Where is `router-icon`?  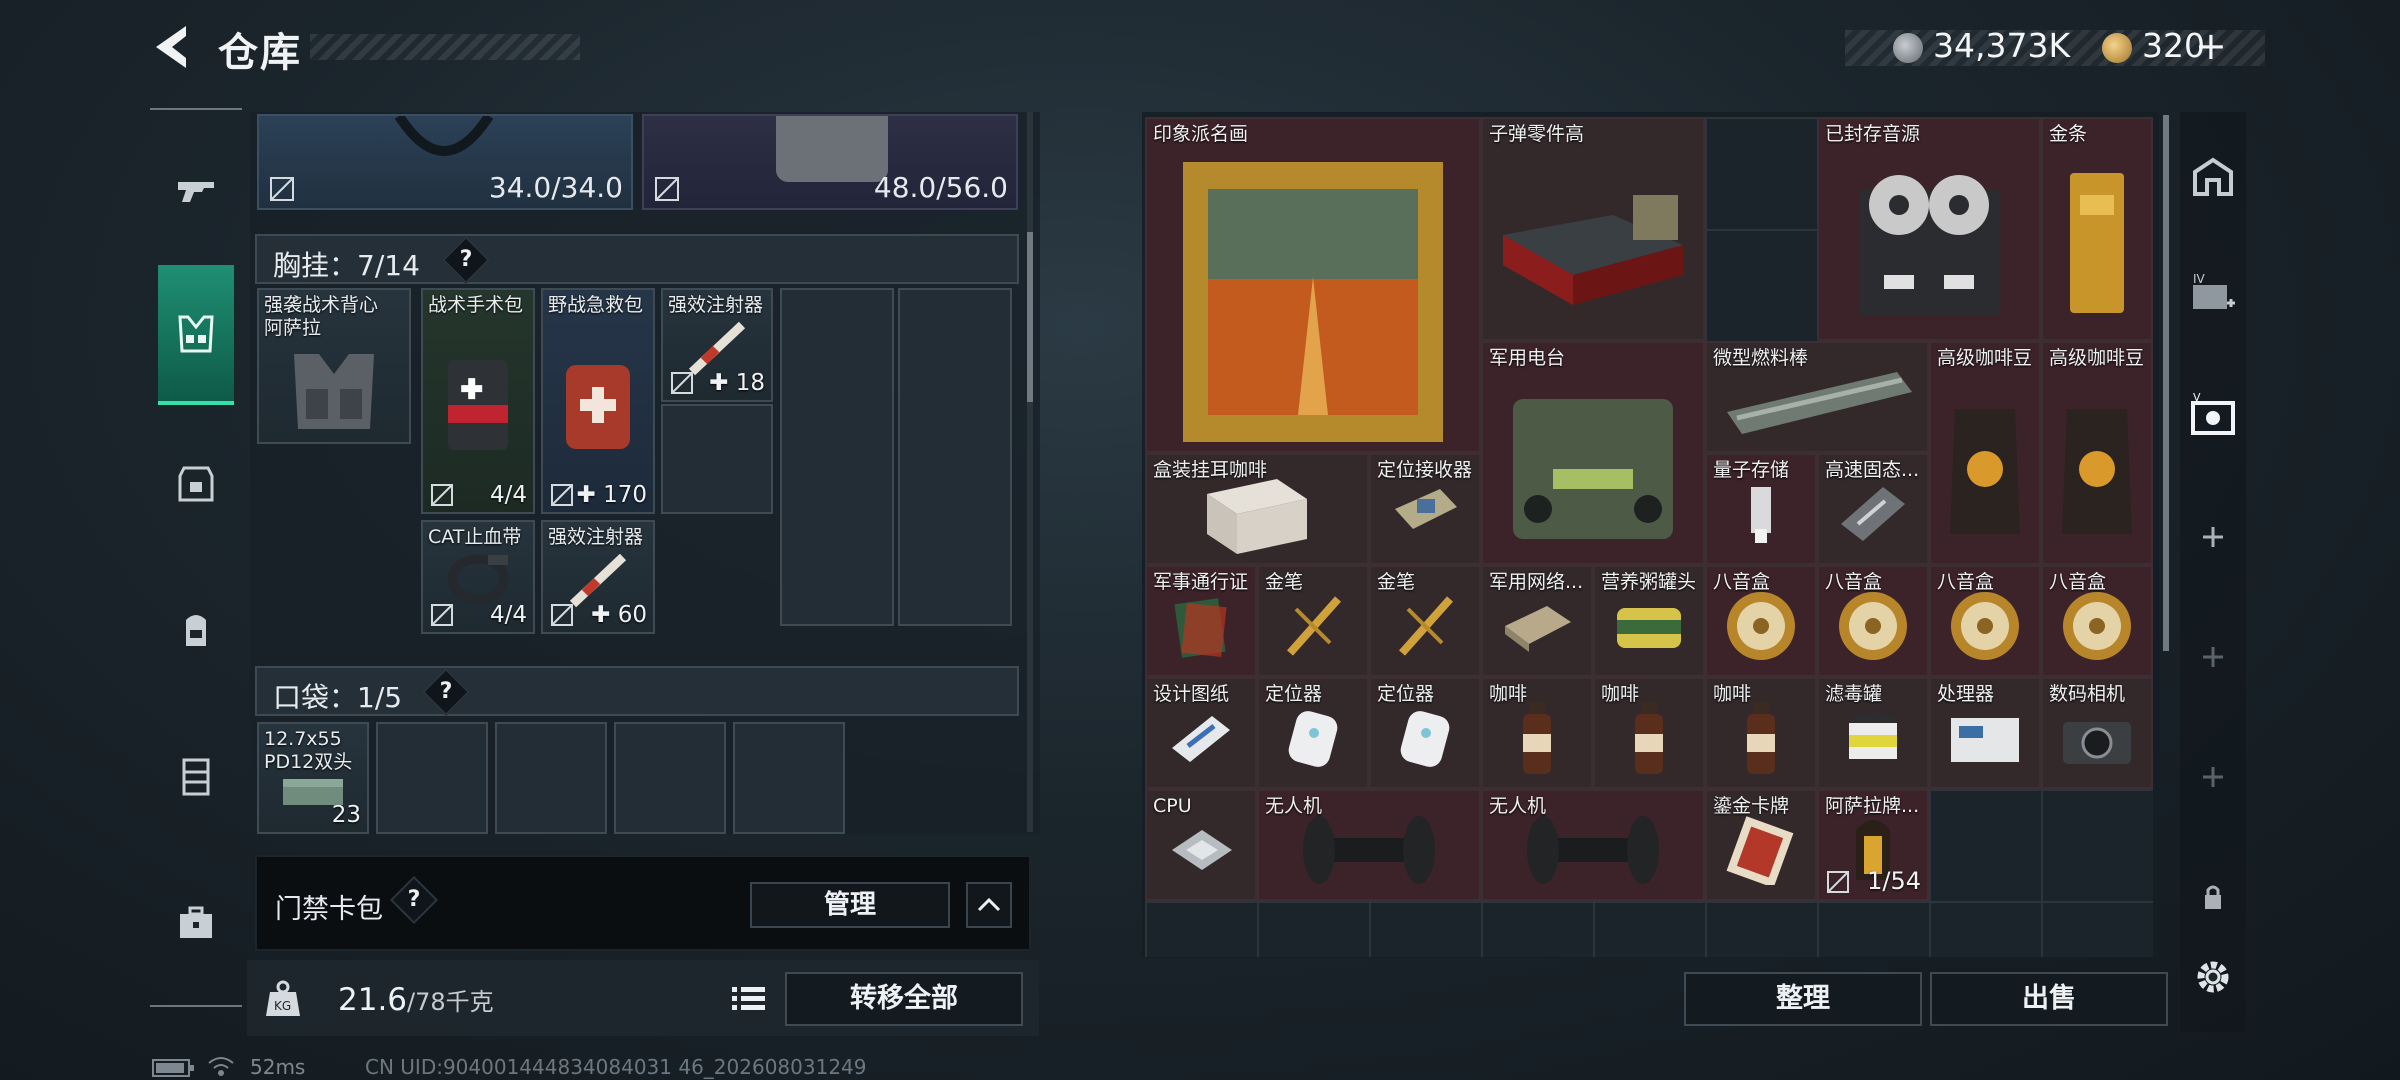
router-icon is located at coordinates (1538, 629).